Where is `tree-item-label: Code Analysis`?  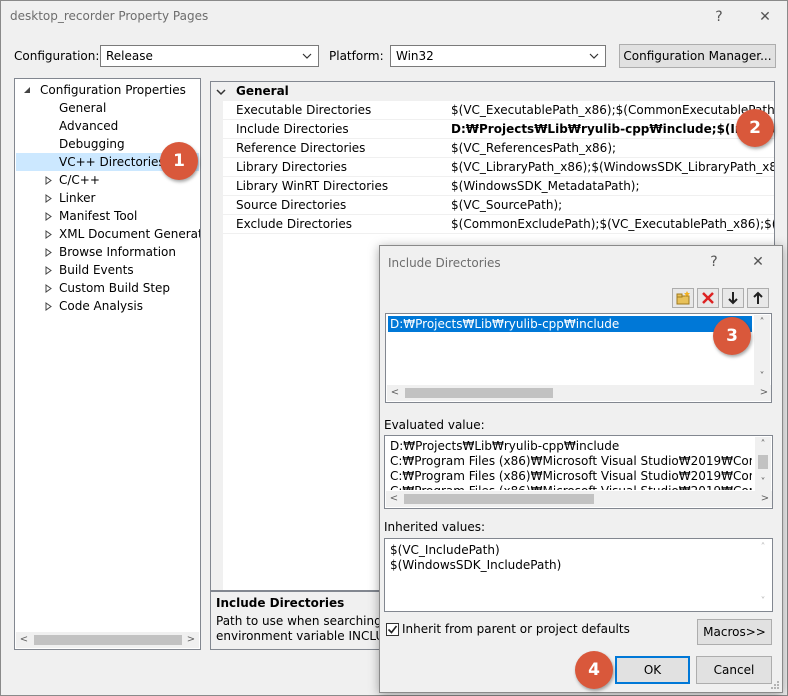
tree-item-label: Code Analysis is located at coordinates (101, 306).